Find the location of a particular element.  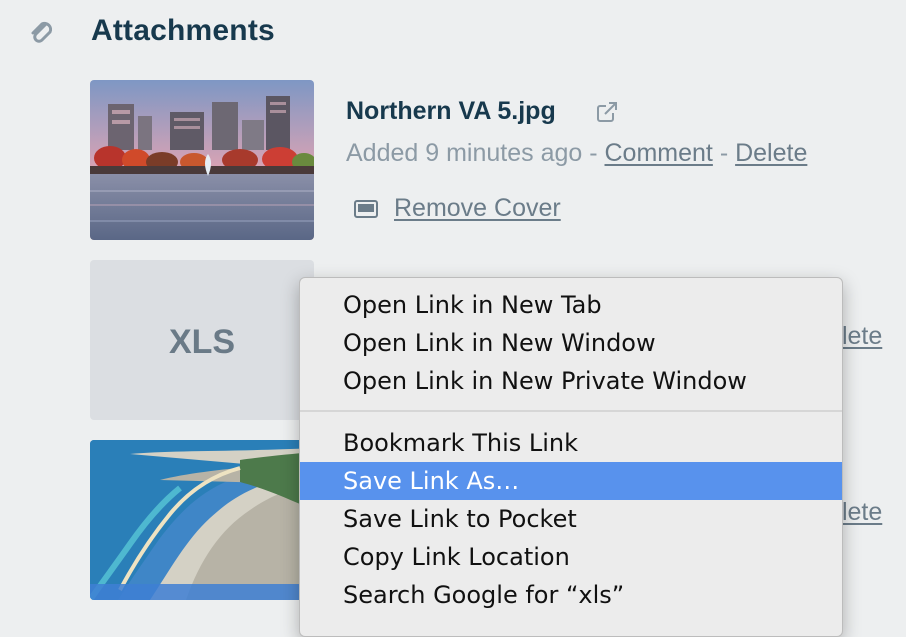

menu-item-search-google: Search Google for “xls” is located at coordinates (571, 595).